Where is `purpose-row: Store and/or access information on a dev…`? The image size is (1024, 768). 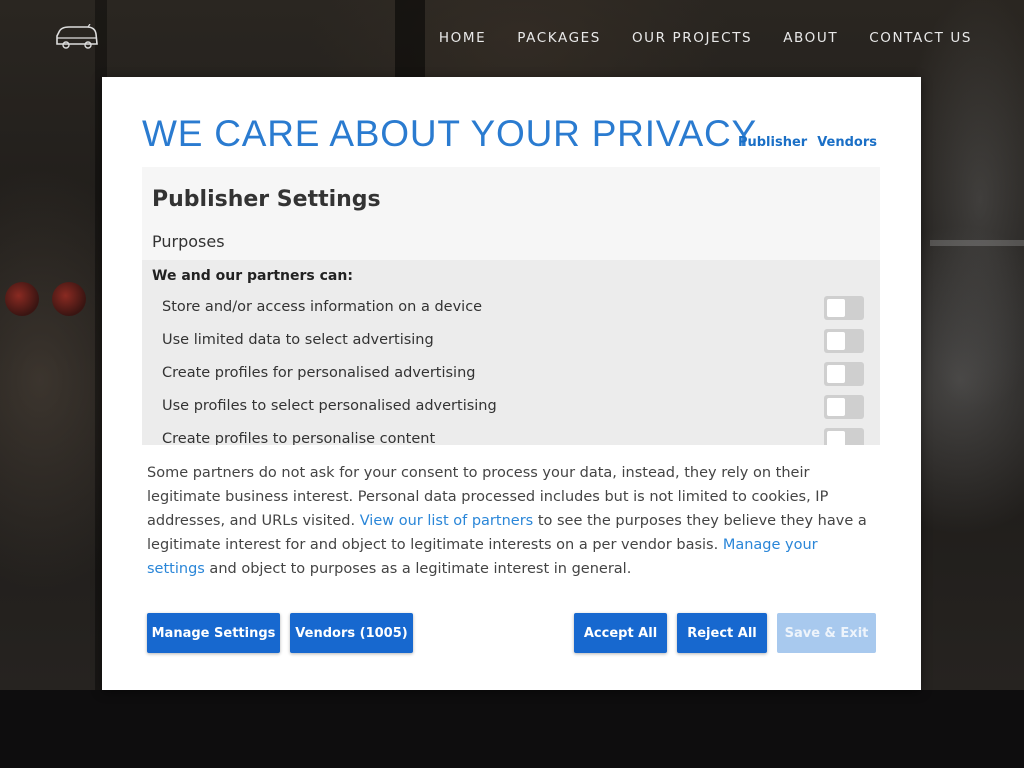 purpose-row: Store and/or access information on a dev… is located at coordinates (513, 309).